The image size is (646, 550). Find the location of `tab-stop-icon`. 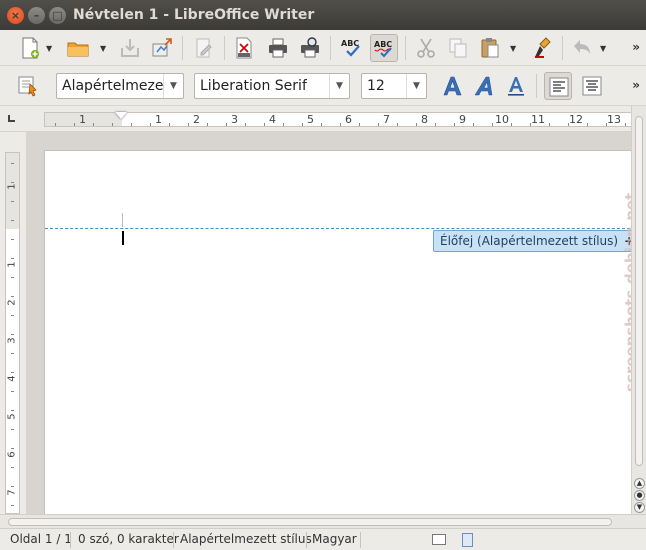

tab-stop-icon is located at coordinates (11, 118).